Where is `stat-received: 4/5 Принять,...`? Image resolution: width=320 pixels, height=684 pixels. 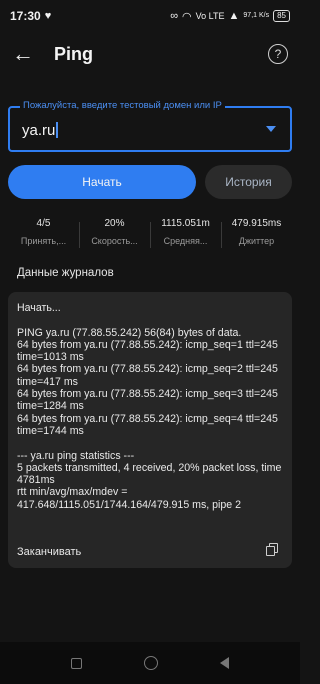
stat-received: 4/5 Принять,... is located at coordinates (43, 236).